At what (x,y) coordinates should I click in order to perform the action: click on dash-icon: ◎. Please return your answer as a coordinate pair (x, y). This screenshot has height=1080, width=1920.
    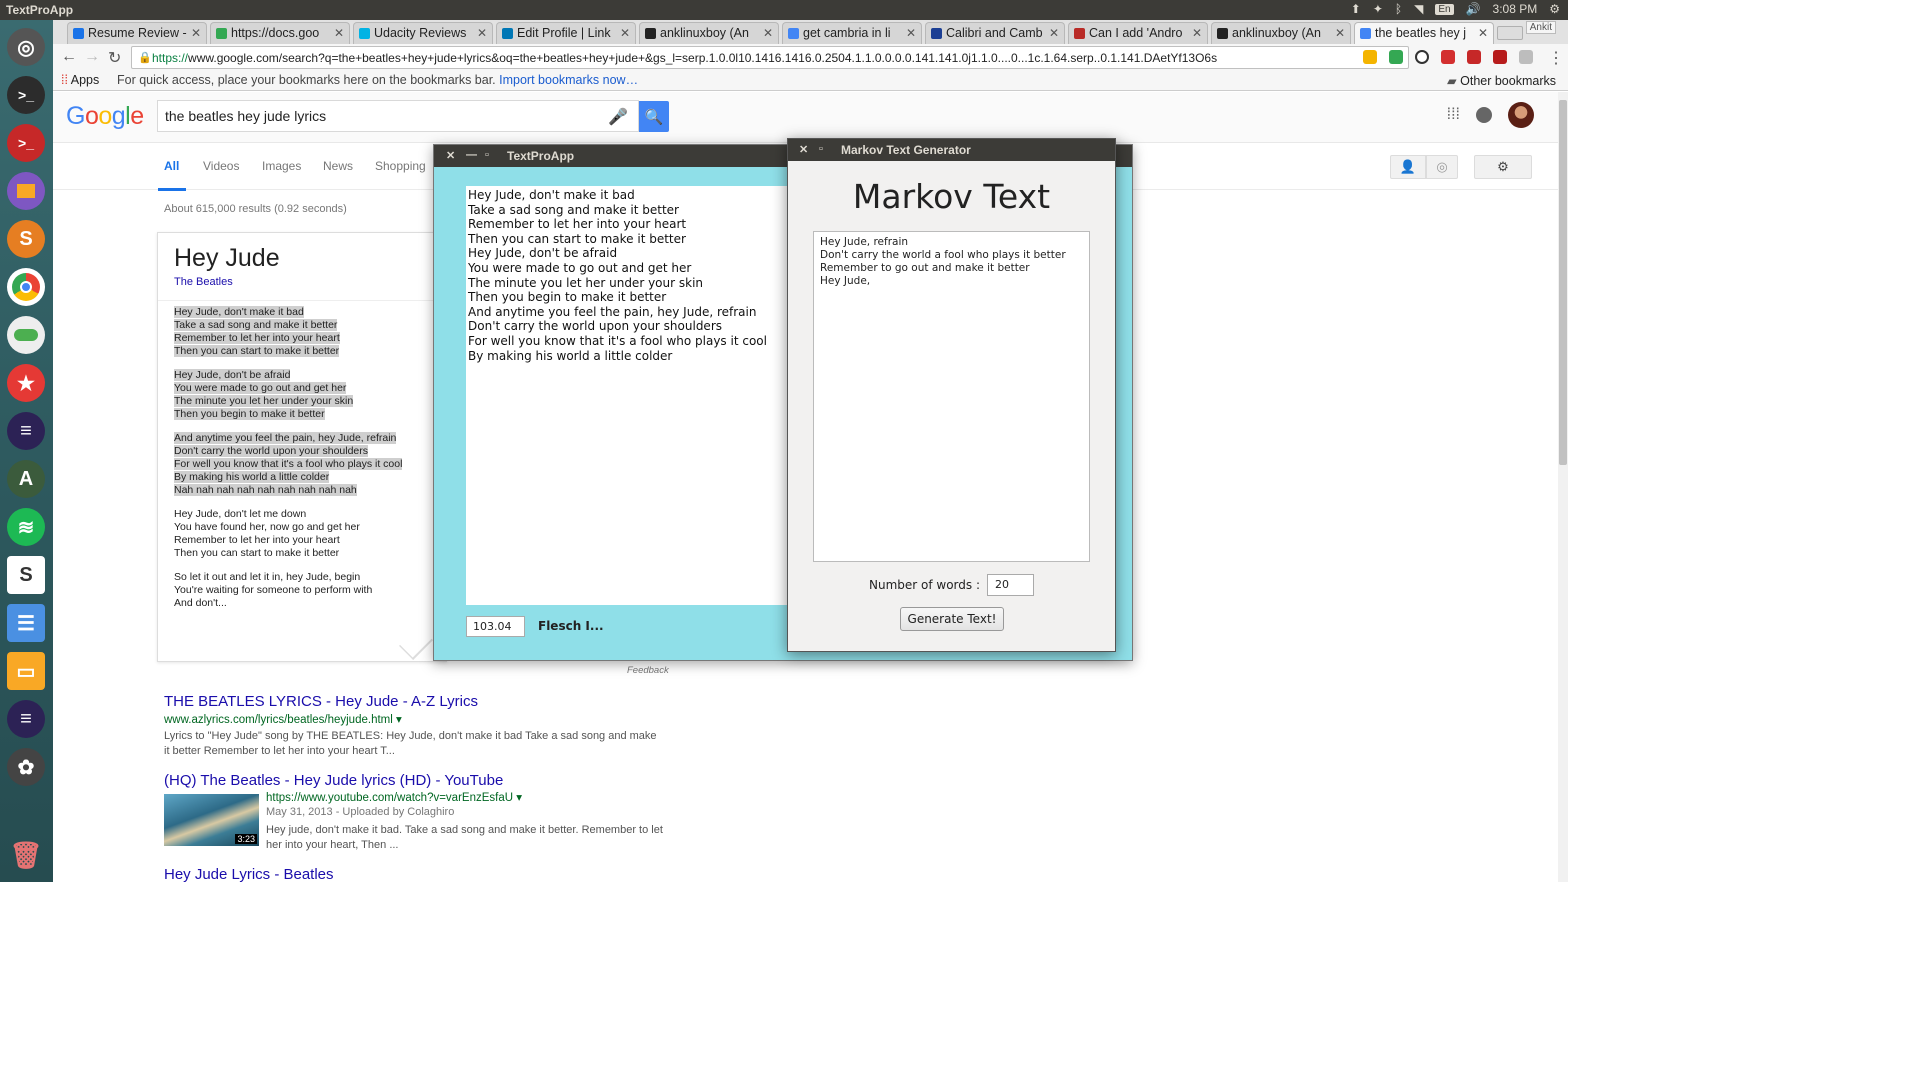
    Looking at the image, I should click on (26, 47).